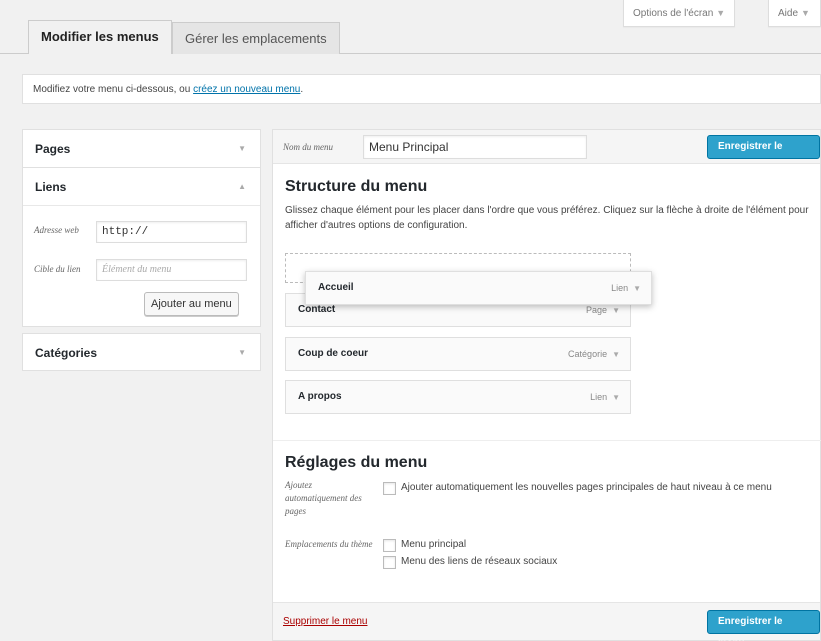 This screenshot has width=821, height=641. What do you see at coordinates (57, 269) in the screenshot?
I see `link-text-label: Cible du lien` at bounding box center [57, 269].